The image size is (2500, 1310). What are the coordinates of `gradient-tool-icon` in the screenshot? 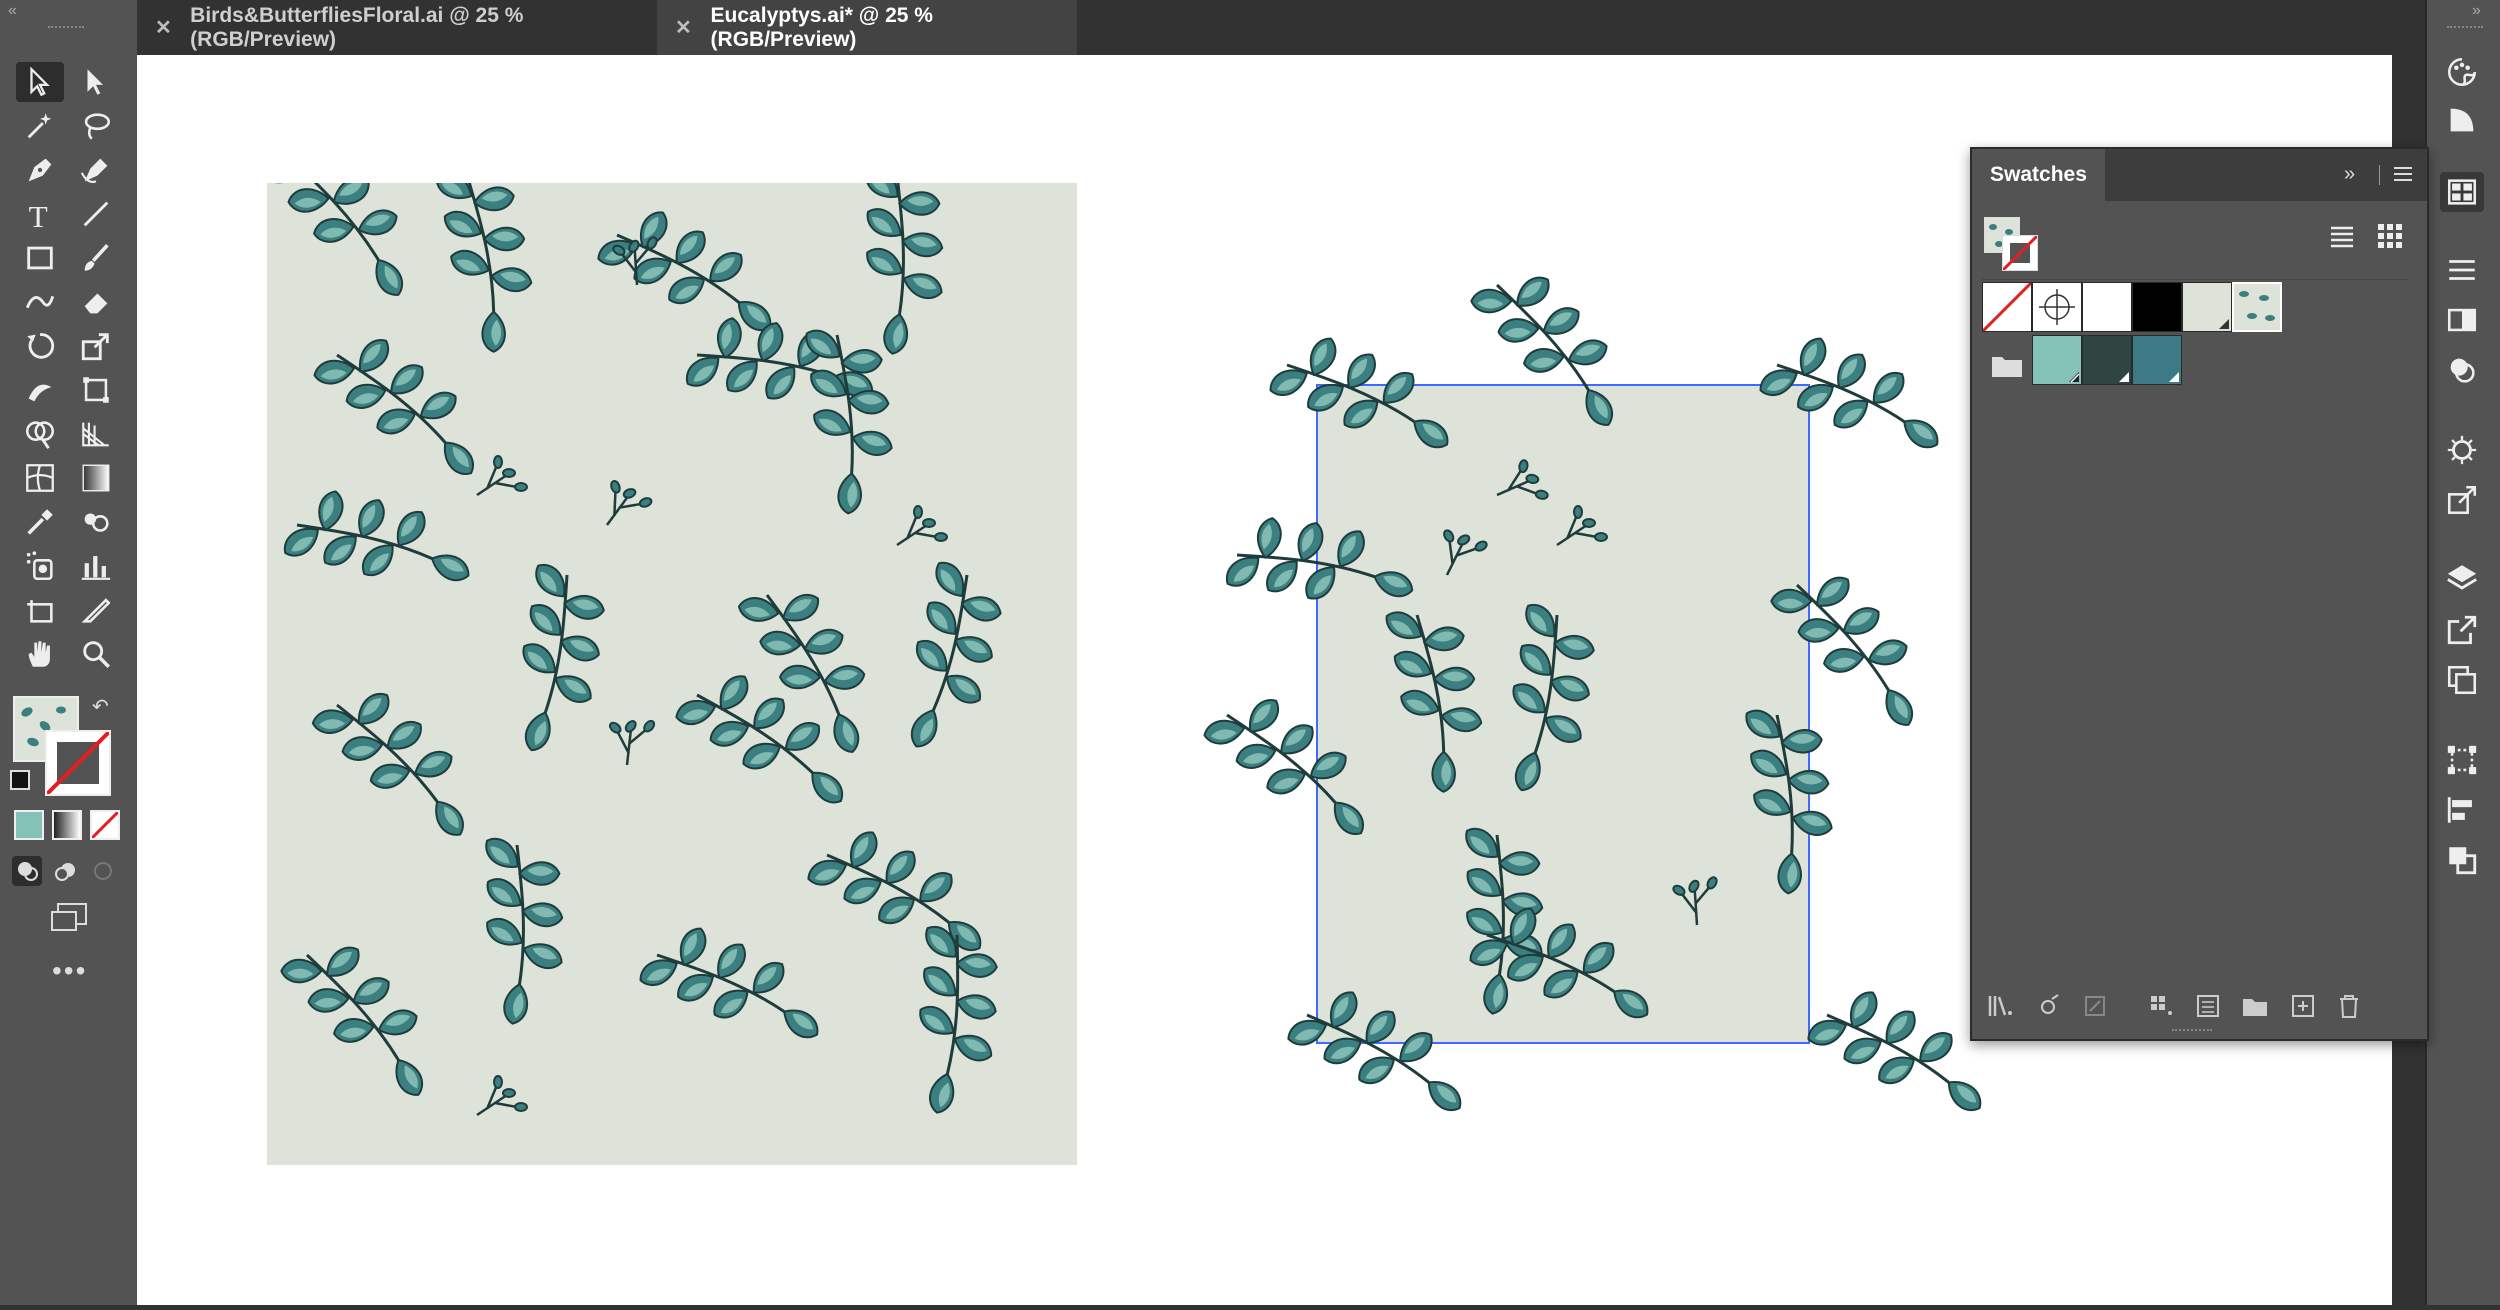 It's located at (96, 478).